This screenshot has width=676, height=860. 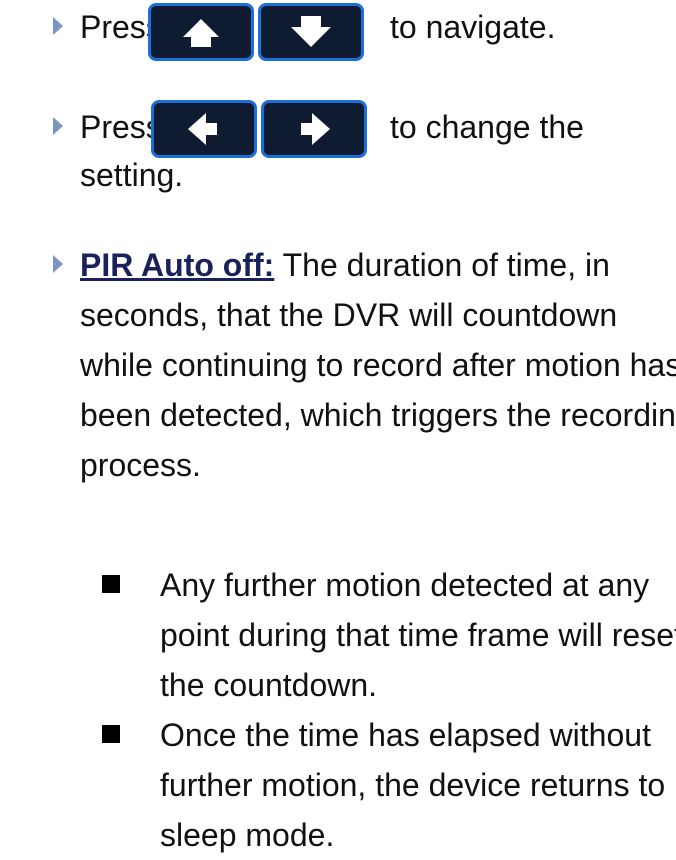 What do you see at coordinates (132, 175) in the screenshot?
I see `change-continuation: setting.` at bounding box center [132, 175].